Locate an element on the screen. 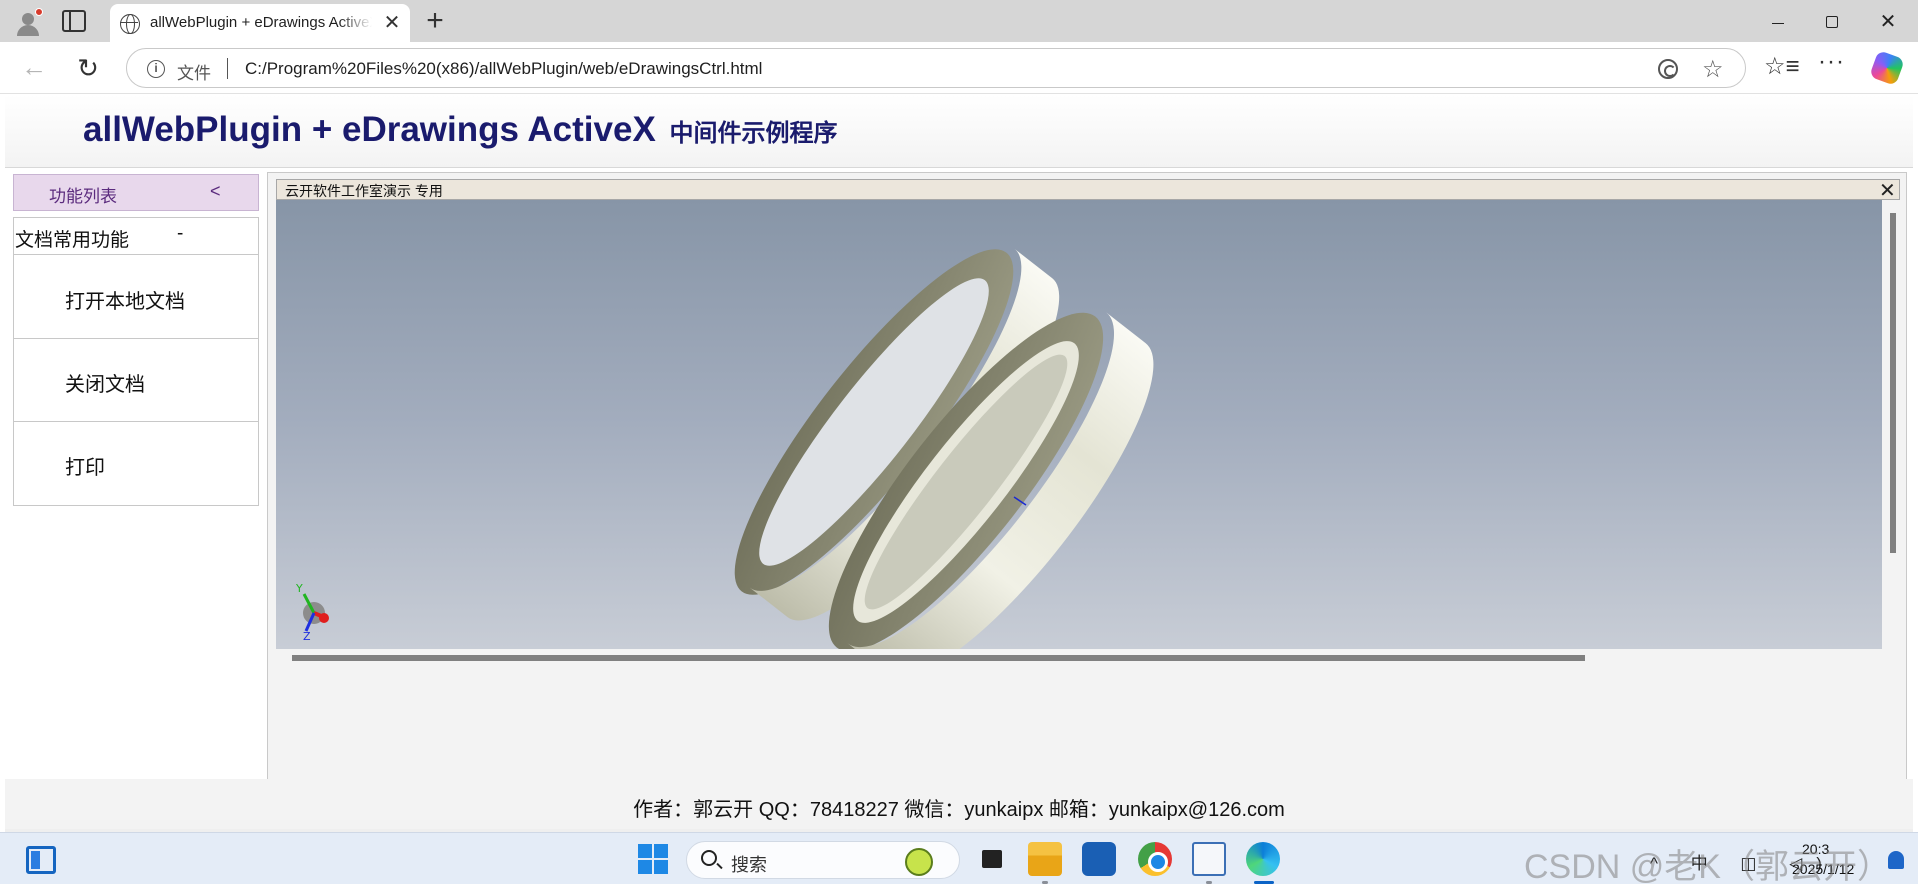  restore-button is located at coordinates (1832, 22).